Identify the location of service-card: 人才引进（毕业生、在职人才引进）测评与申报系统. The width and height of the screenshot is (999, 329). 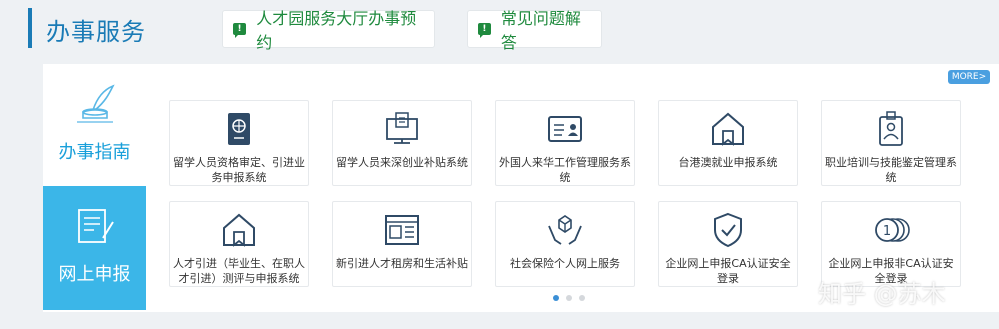
(239, 244).